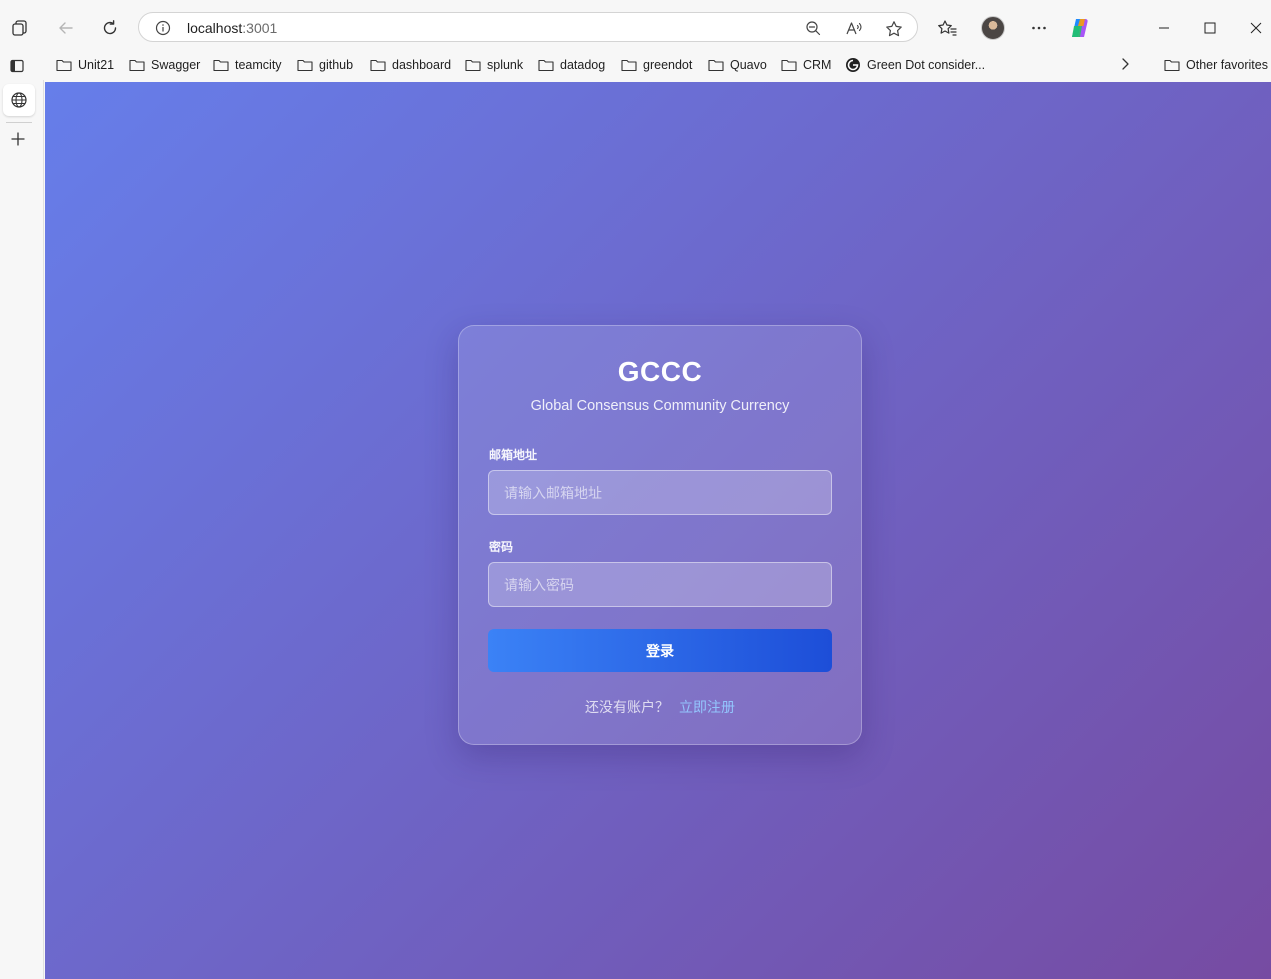 The height and width of the screenshot is (979, 1271). I want to click on browser-toolbar: localhost:3001, so click(635, 28).